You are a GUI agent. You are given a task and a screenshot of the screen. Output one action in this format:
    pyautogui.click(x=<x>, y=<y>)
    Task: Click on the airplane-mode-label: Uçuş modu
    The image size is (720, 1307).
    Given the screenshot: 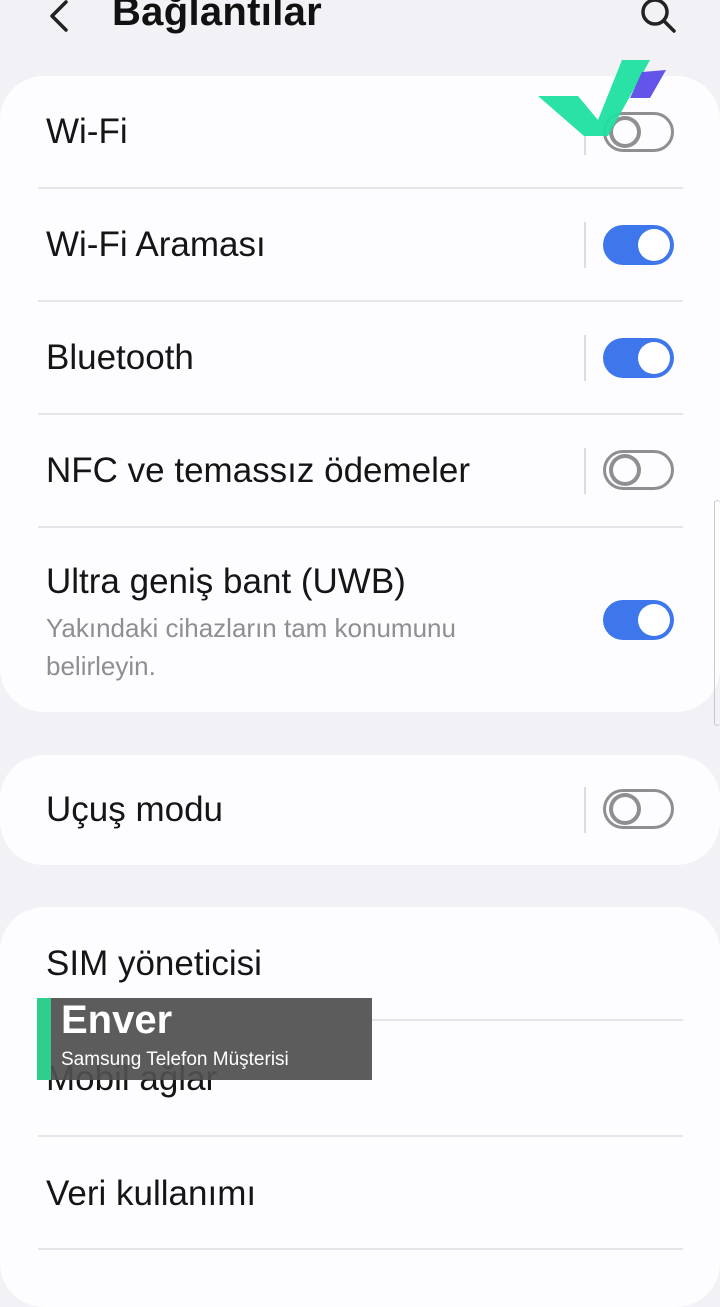 What is the action you would take?
    pyautogui.click(x=135, y=809)
    